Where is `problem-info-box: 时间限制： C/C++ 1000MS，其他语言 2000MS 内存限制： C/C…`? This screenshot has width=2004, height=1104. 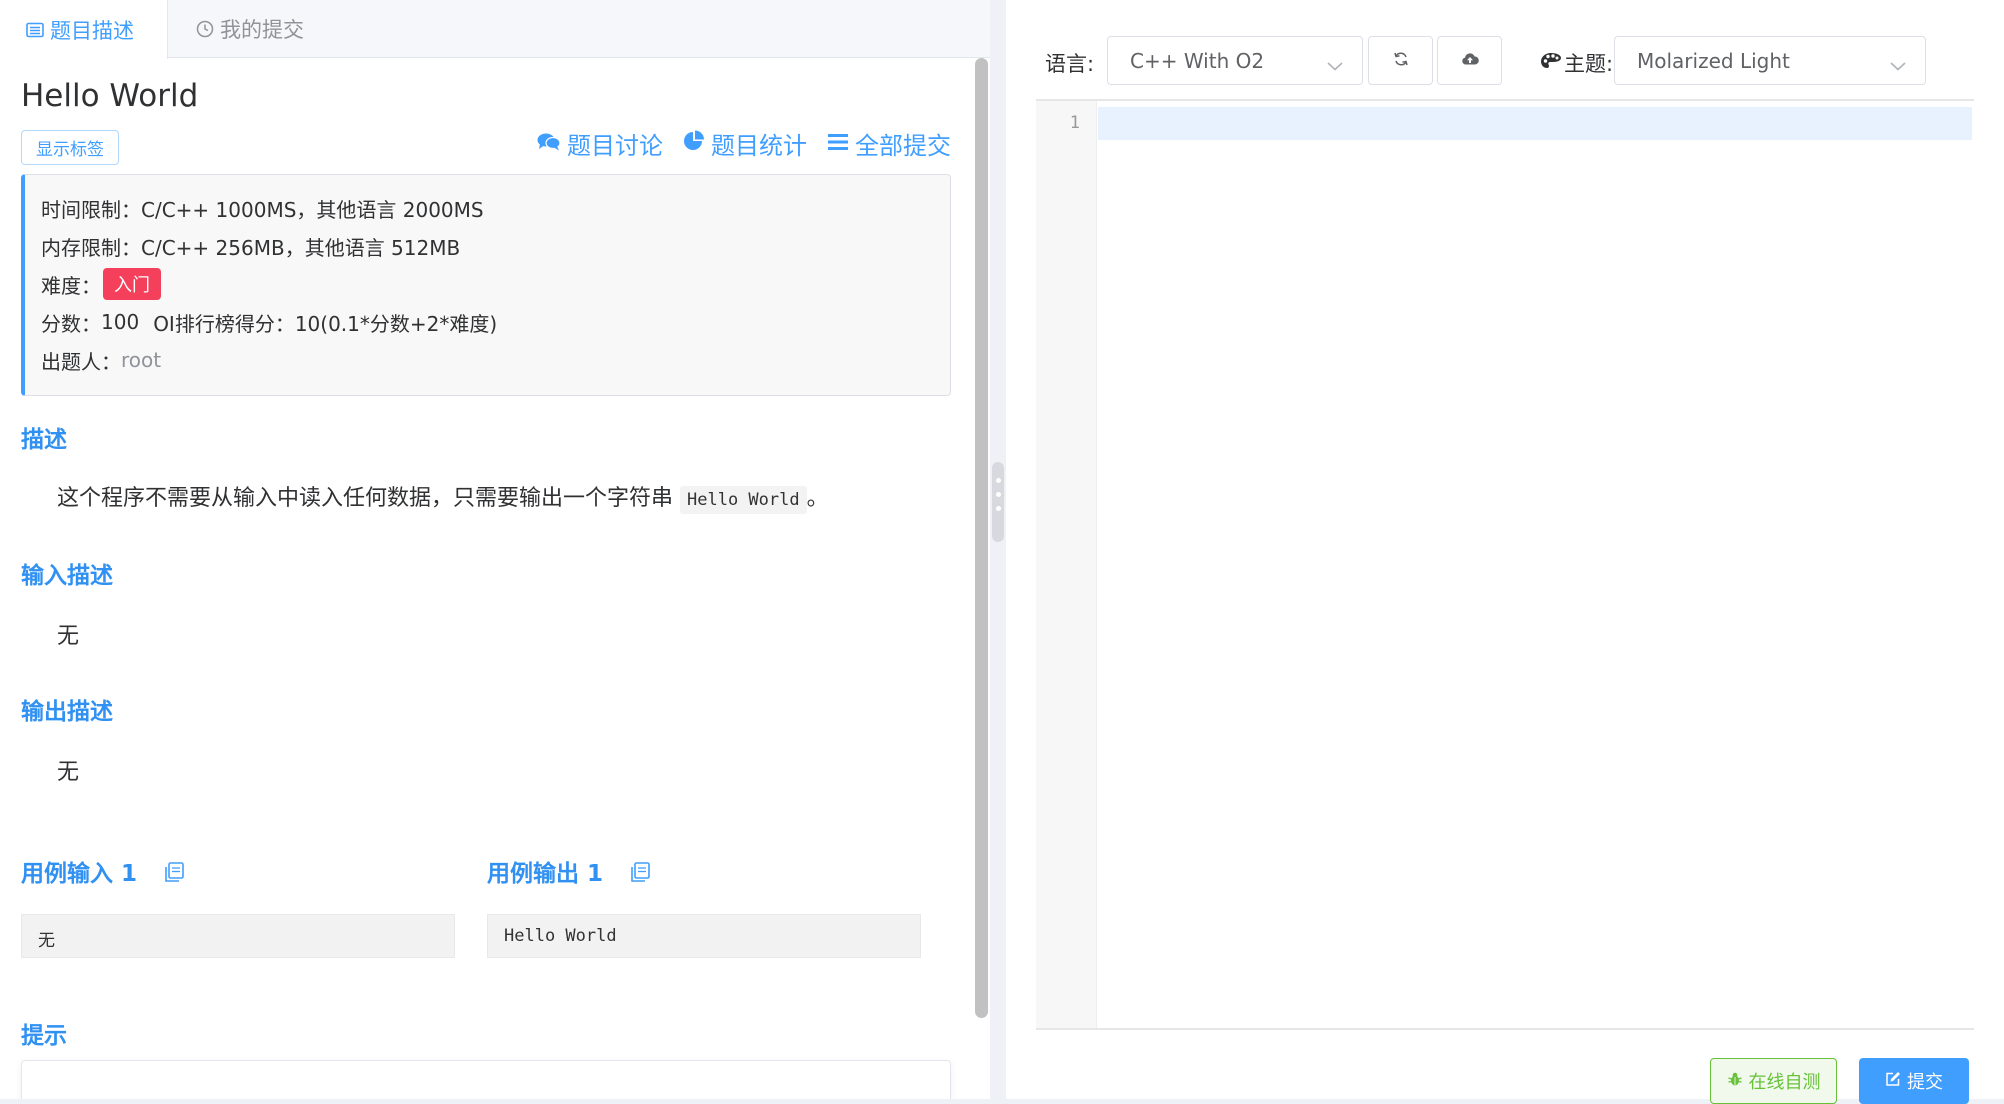
problem-info-box: 时间限制： C/C++ 1000MS，其他语言 2000MS 内存限制： C/C… is located at coordinates (486, 285).